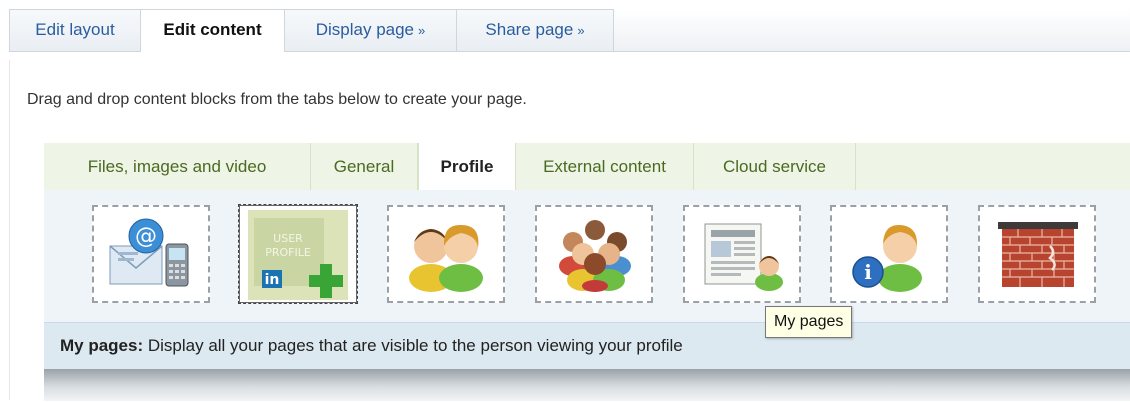 This screenshot has height=402, width=1130. I want to click on block-wall, so click(1037, 254).